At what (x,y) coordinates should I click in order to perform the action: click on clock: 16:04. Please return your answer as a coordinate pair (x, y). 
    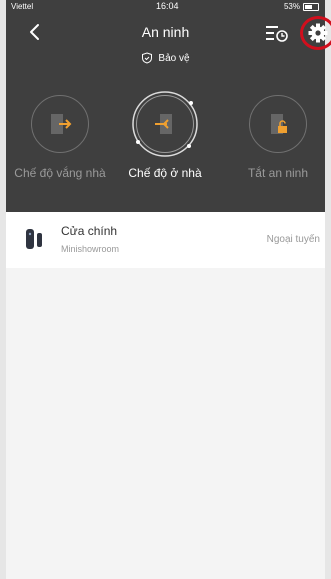
    Looking at the image, I should click on (167, 6).